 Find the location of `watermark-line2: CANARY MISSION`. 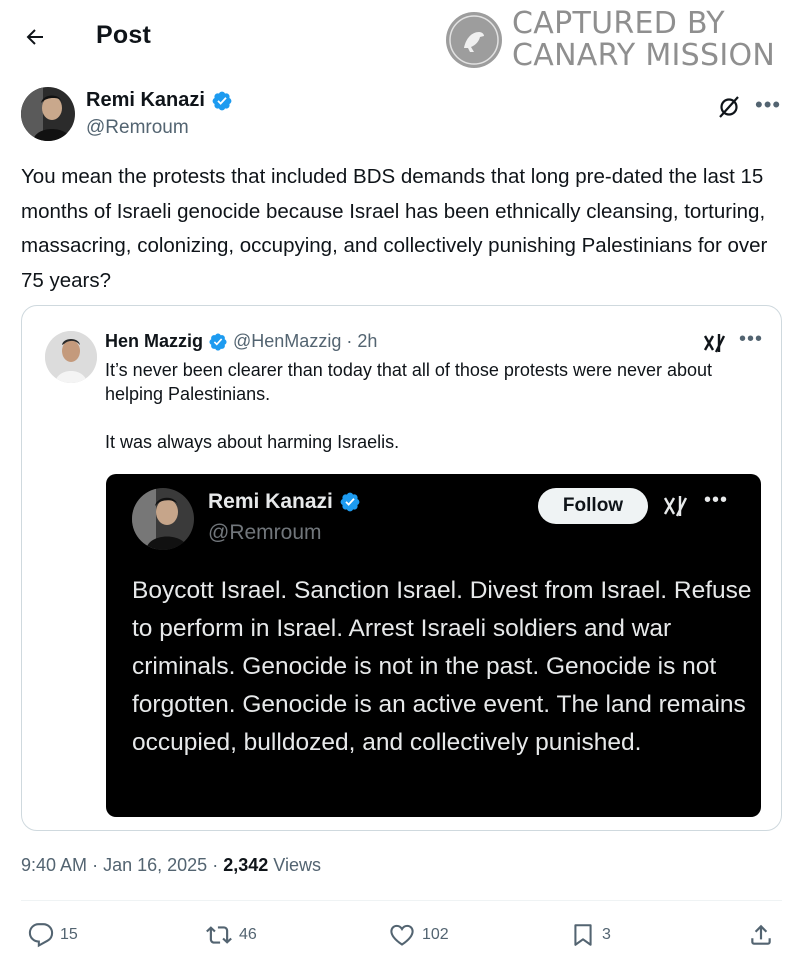

watermark-line2: CANARY MISSION is located at coordinates (644, 55).